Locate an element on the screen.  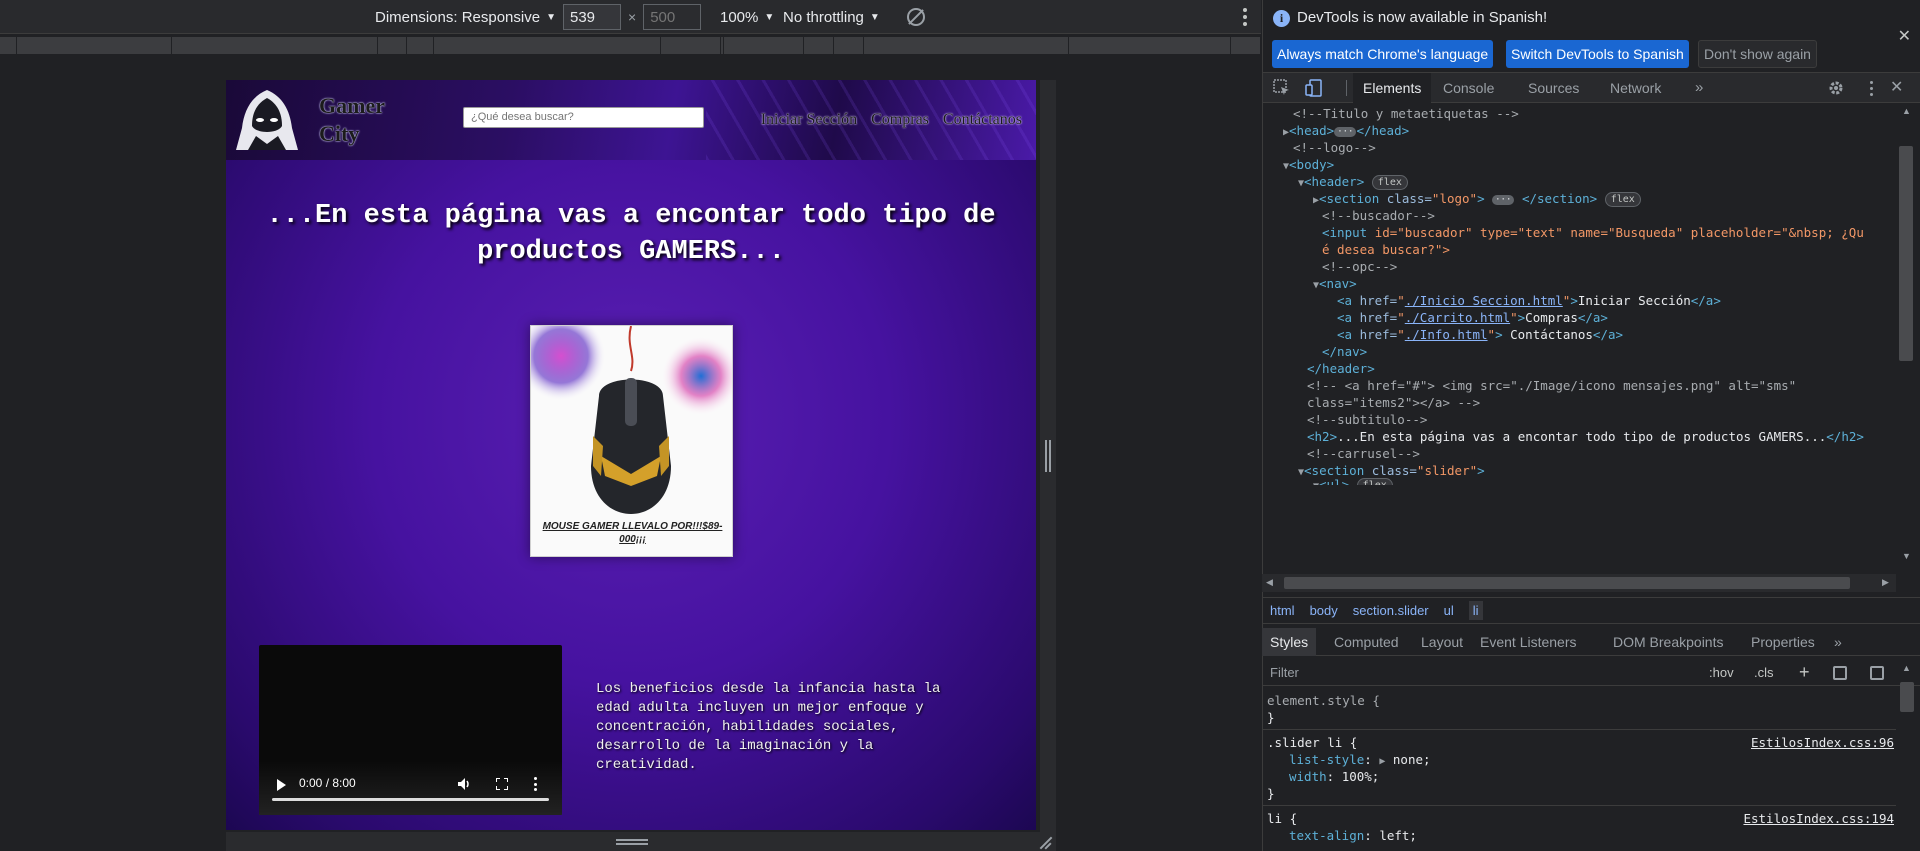
close-icon: ✕ is located at coordinates (1904, 36).